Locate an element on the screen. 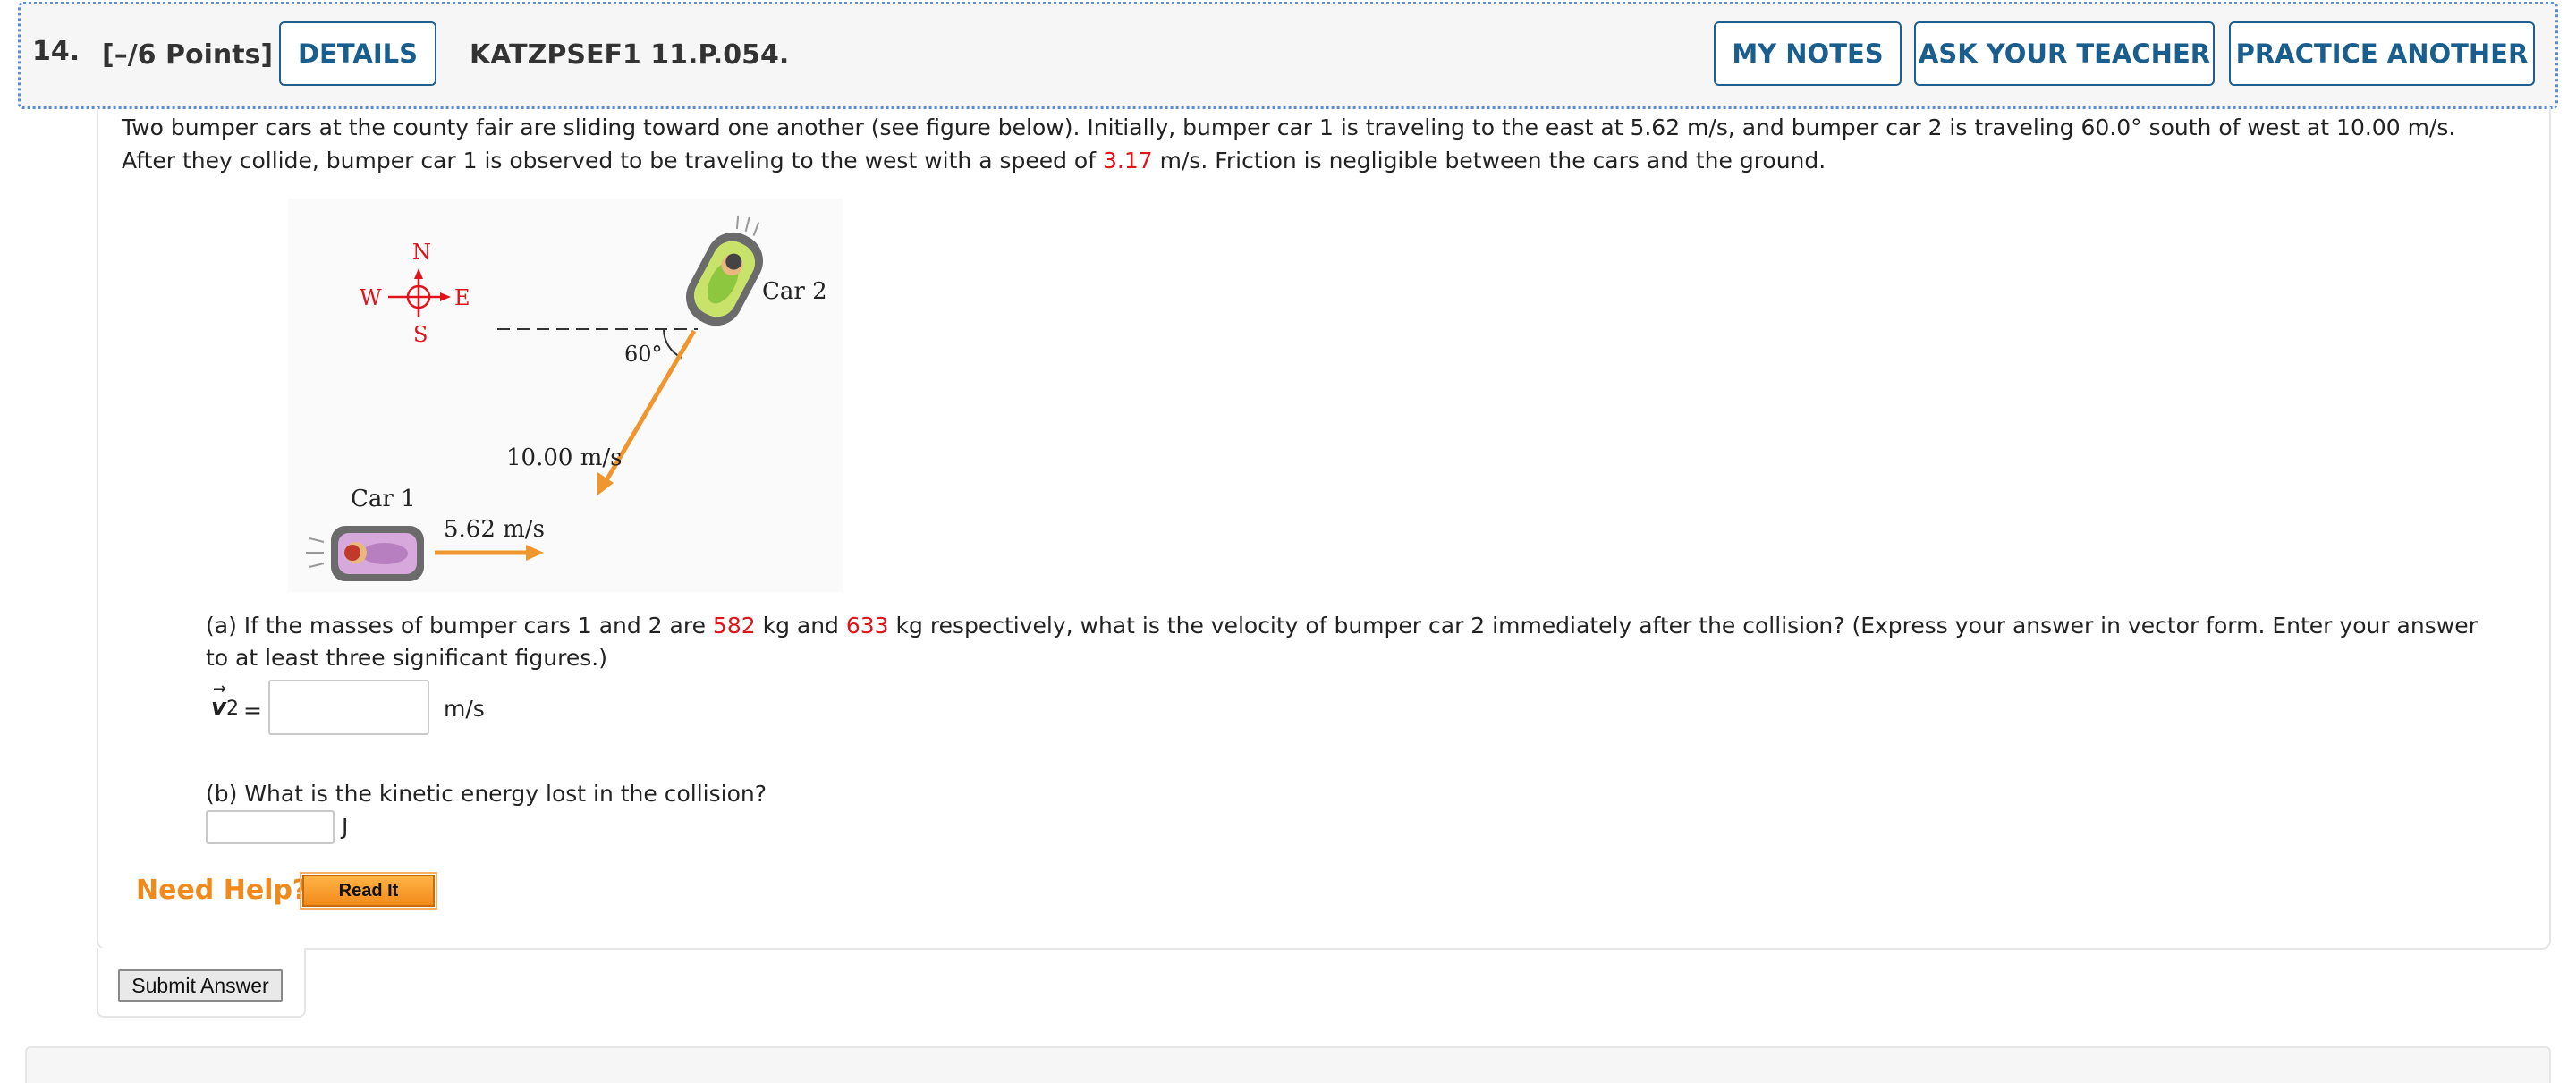  angle-label: 60° is located at coordinates (643, 354).